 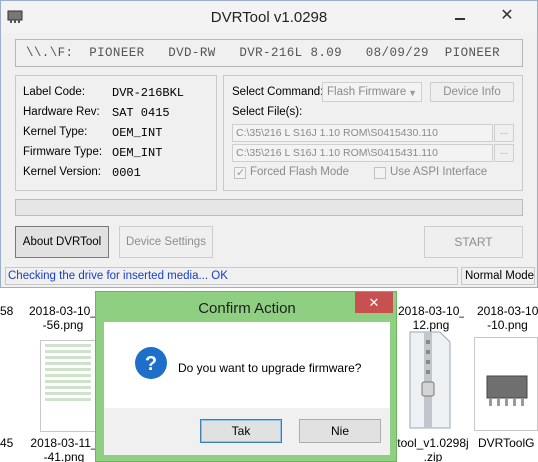 I want to click on about-button: About DVRTool, so click(x=62, y=242).